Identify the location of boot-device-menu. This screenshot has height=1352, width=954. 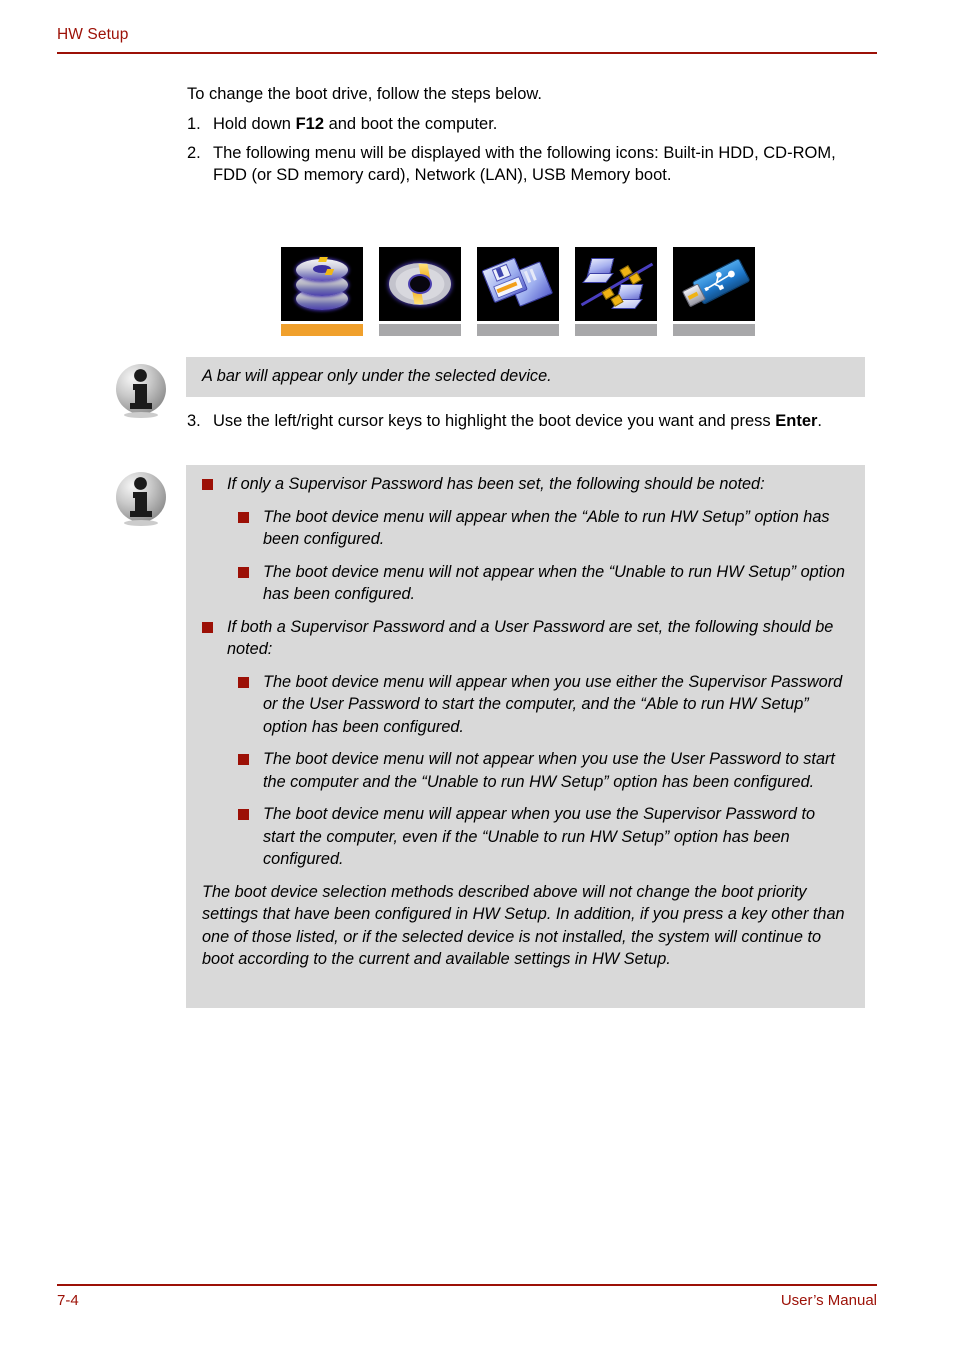
(518, 291).